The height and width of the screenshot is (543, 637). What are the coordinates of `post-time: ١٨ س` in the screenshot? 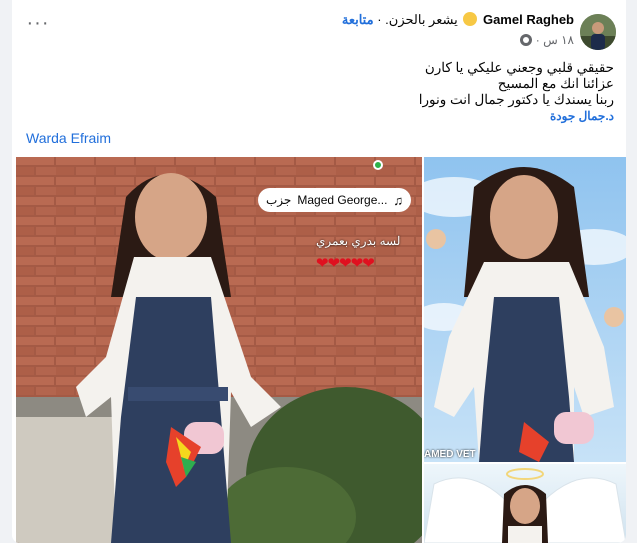 It's located at (558, 40).